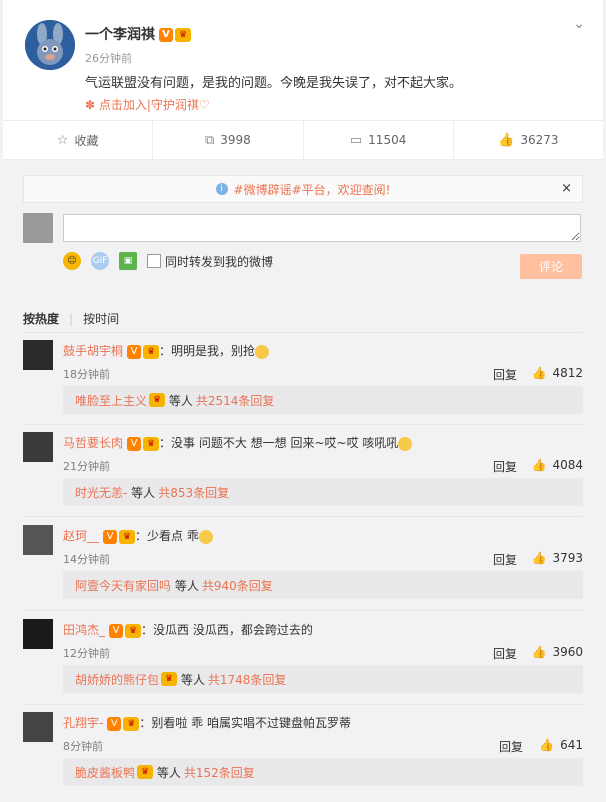 The height and width of the screenshot is (802, 606). Describe the element at coordinates (558, 558) in the screenshot. I see `comment-like-button: 👍 3793` at that location.